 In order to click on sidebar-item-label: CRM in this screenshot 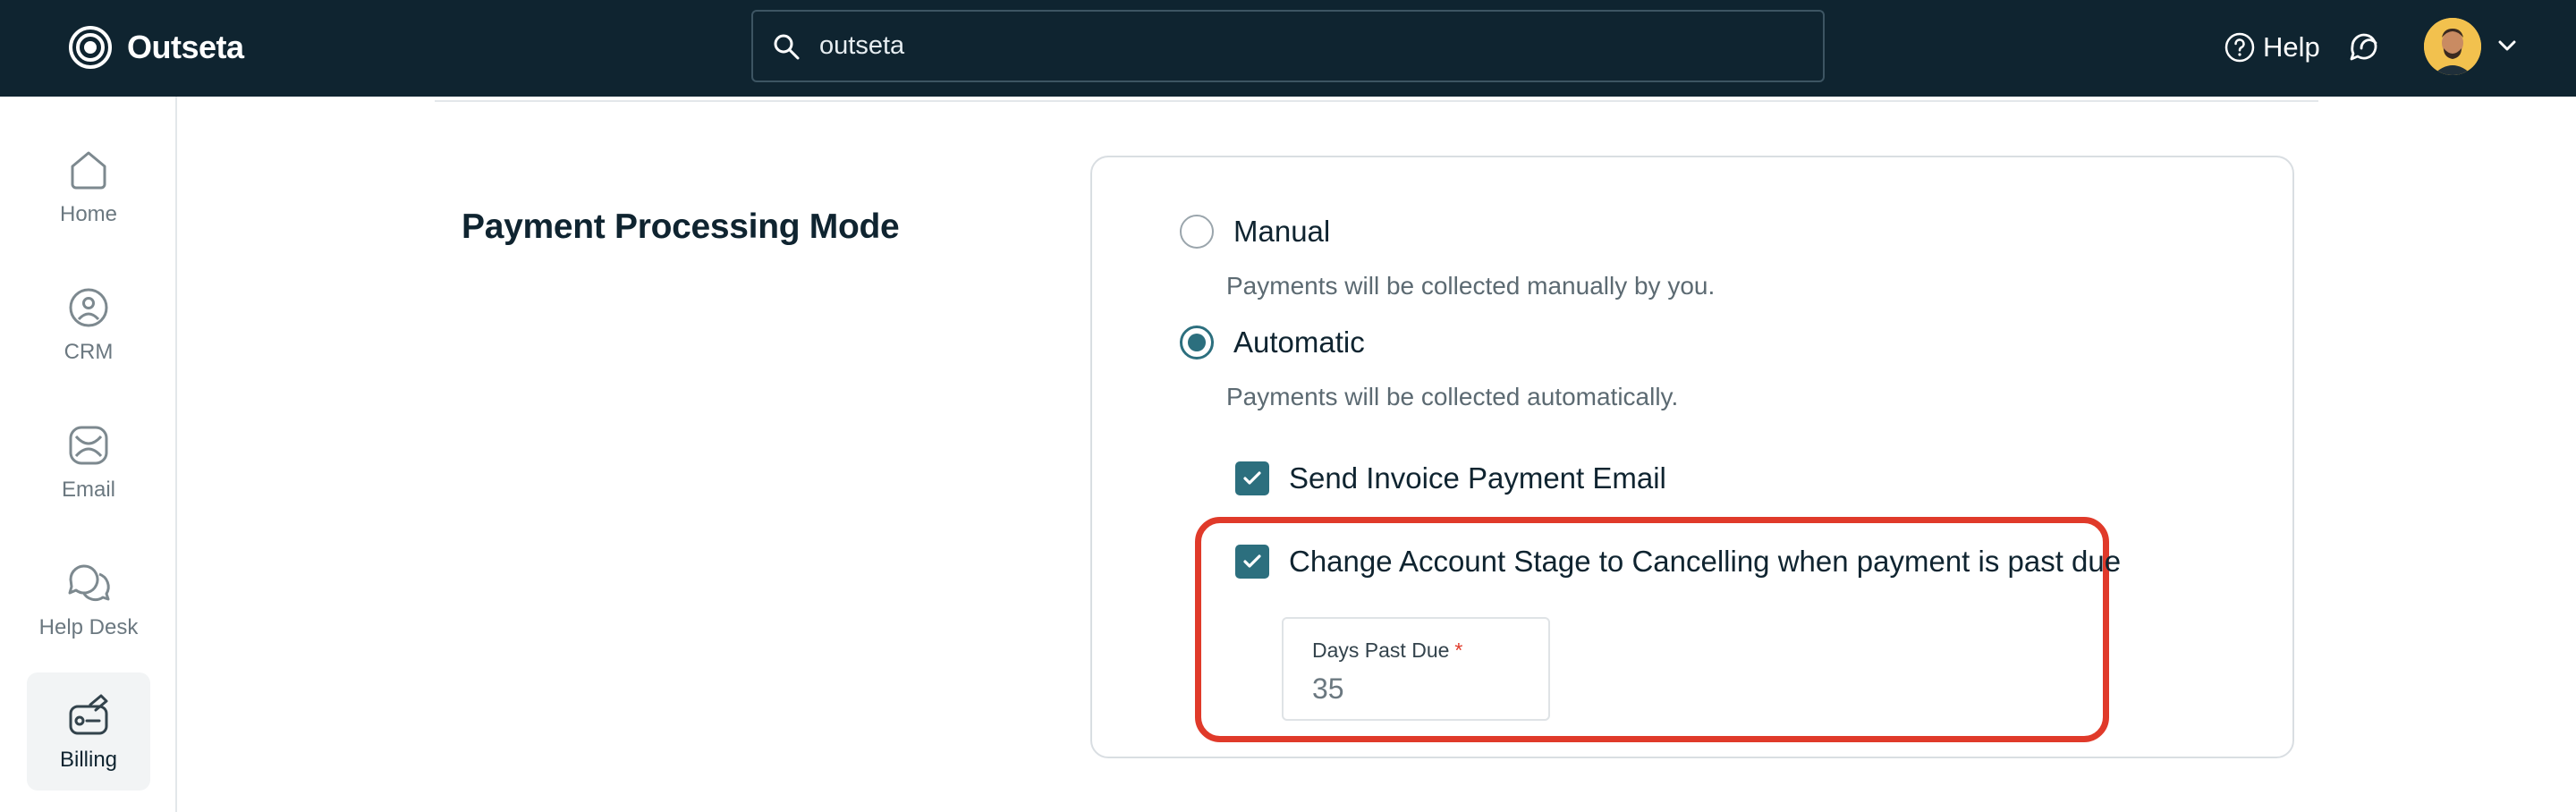, I will do `click(89, 352)`.